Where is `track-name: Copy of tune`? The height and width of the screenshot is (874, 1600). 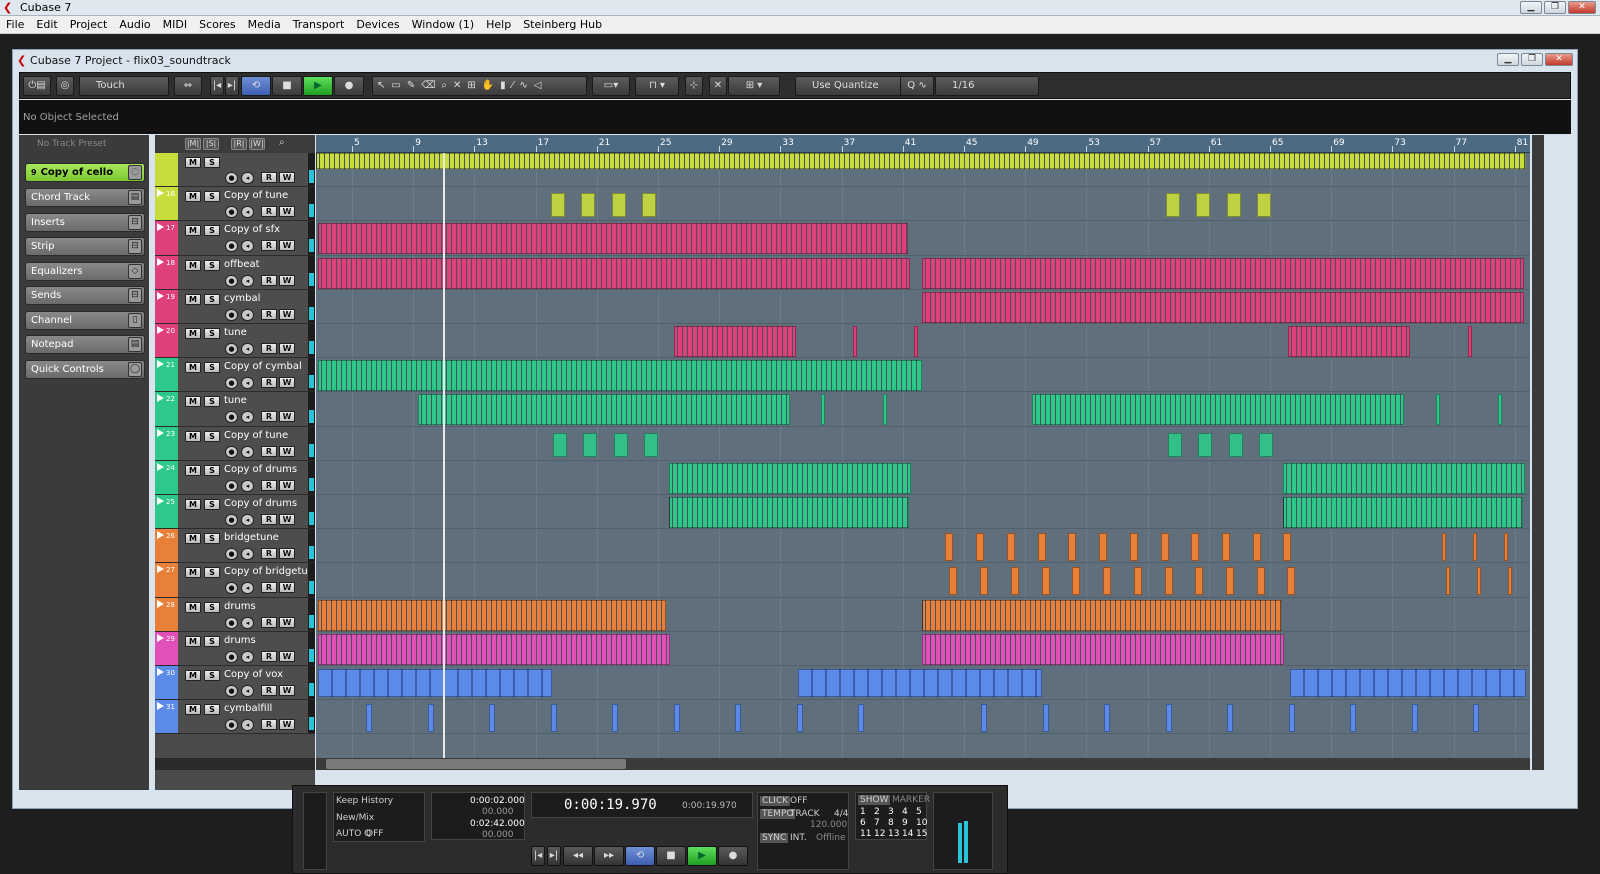 track-name: Copy of tune is located at coordinates (268, 435).